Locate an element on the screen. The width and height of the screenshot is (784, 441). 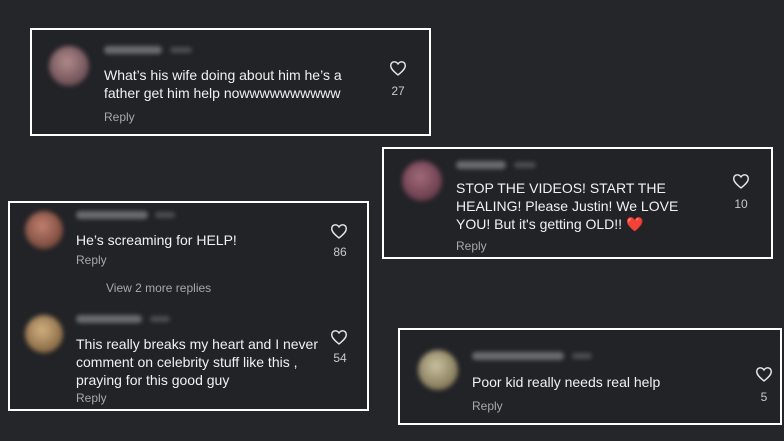
red-heart-emoji: ❤️ is located at coordinates (634, 224).